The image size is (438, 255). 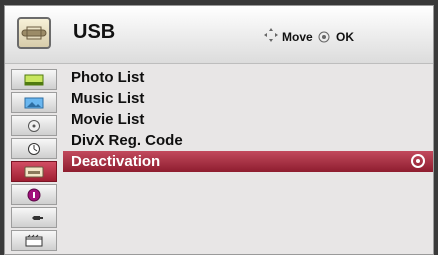 What do you see at coordinates (418, 161) in the screenshot?
I see `selected-indicator-icon` at bounding box center [418, 161].